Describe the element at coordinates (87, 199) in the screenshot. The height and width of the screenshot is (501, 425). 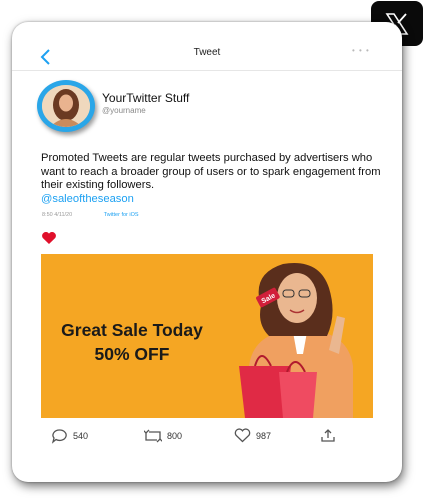
I see `hashtag-link: @saleoftheseason` at that location.